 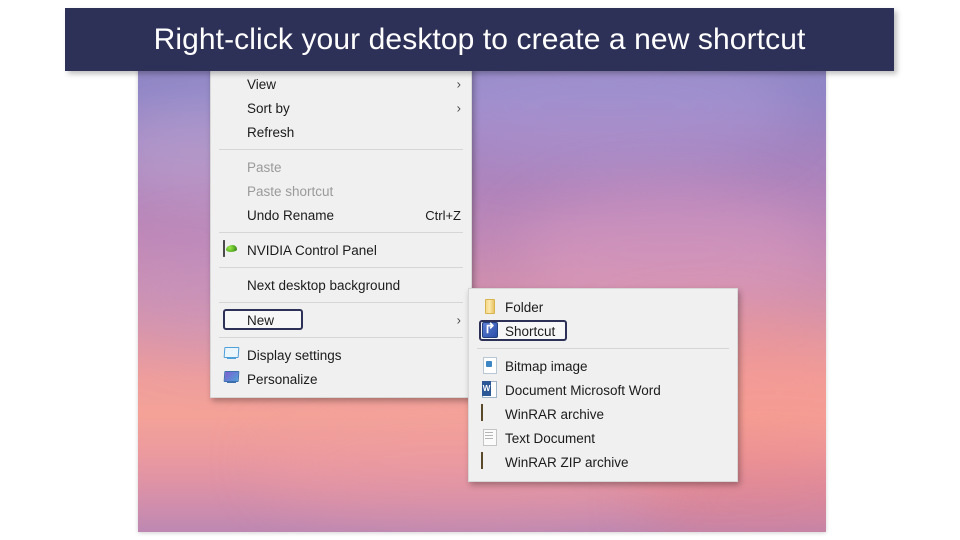 I want to click on menu-item-label: Document Microsoft Word, so click(x=583, y=390).